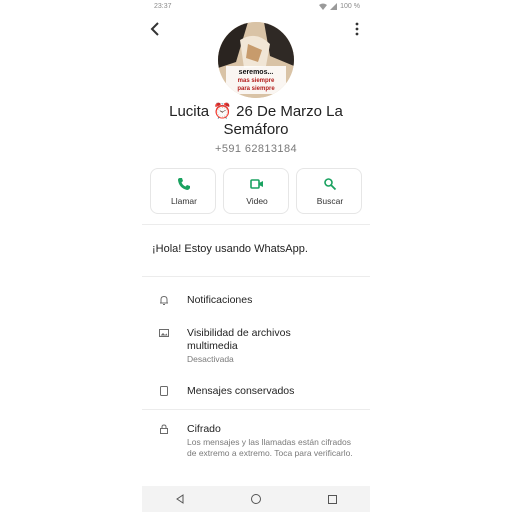 The image size is (512, 512). What do you see at coordinates (183, 191) in the screenshot?
I see `call-button: Llamar` at bounding box center [183, 191].